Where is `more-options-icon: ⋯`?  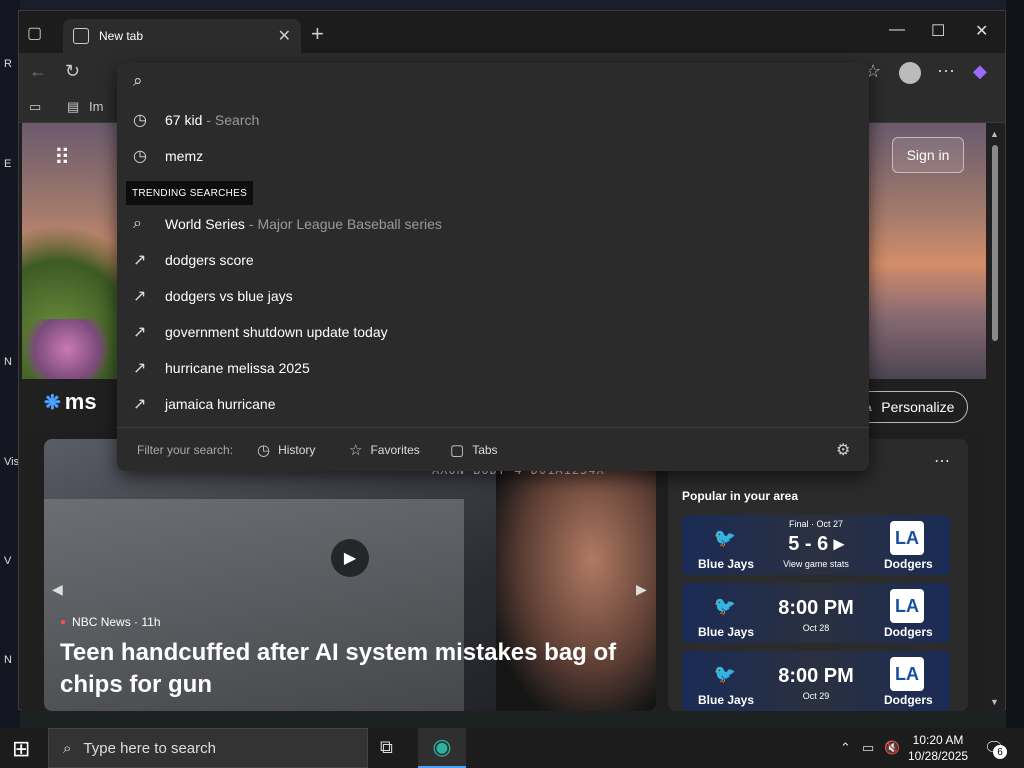
more-options-icon: ⋯ is located at coordinates (946, 71).